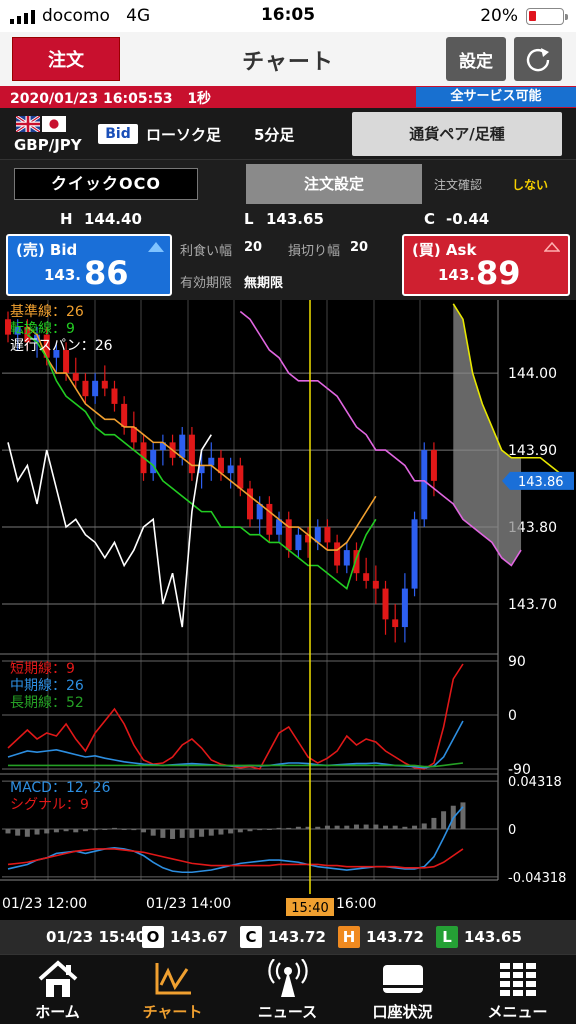  What do you see at coordinates (457, 275) in the screenshot?
I see `ask-price-prefix: 143.` at bounding box center [457, 275].